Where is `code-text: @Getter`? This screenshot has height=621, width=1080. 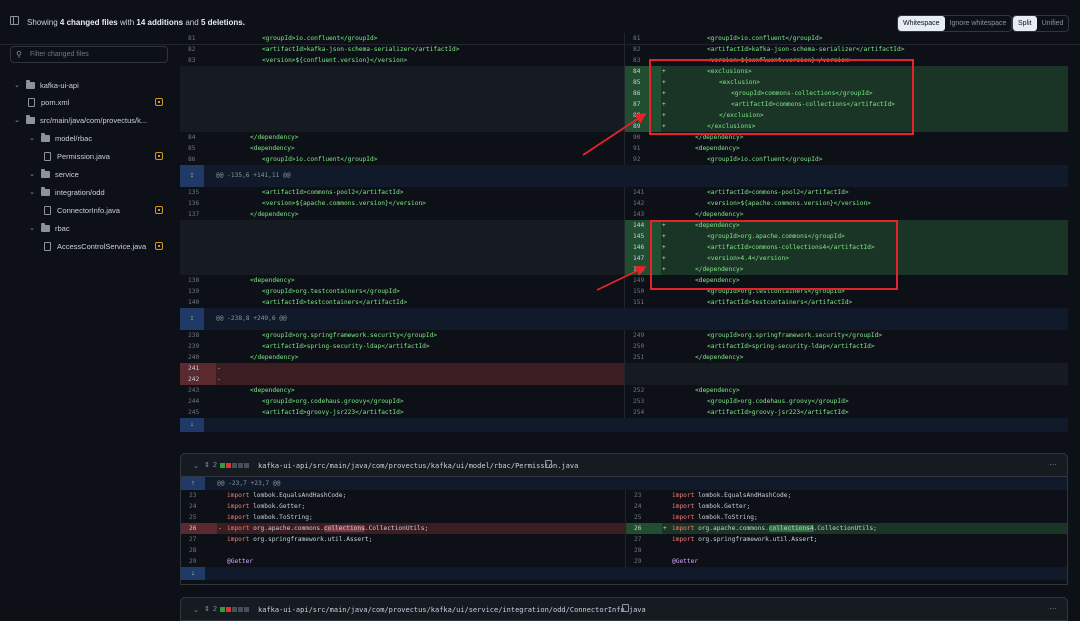
code-text: @Getter is located at coordinates (240, 561).